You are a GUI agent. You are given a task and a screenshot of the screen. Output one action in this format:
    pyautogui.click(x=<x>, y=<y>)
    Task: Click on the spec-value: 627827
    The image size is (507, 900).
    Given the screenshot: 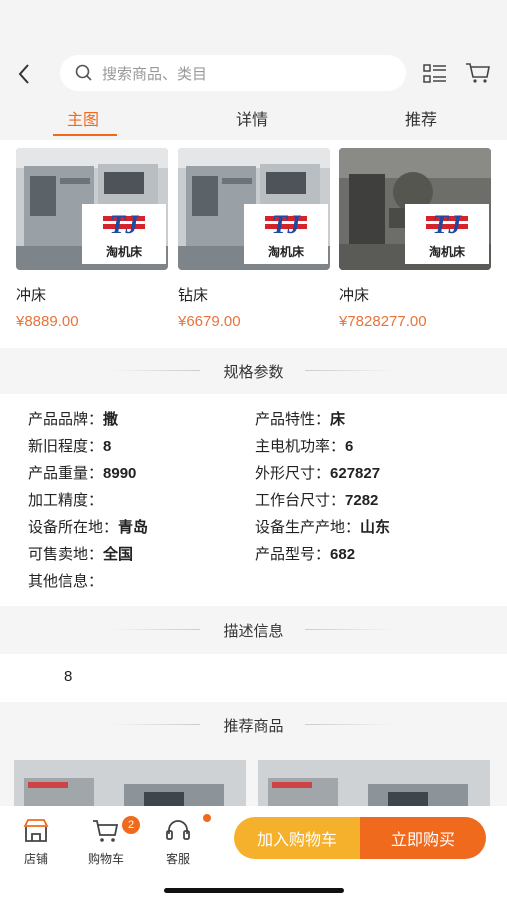 What is the action you would take?
    pyautogui.click(x=355, y=473)
    